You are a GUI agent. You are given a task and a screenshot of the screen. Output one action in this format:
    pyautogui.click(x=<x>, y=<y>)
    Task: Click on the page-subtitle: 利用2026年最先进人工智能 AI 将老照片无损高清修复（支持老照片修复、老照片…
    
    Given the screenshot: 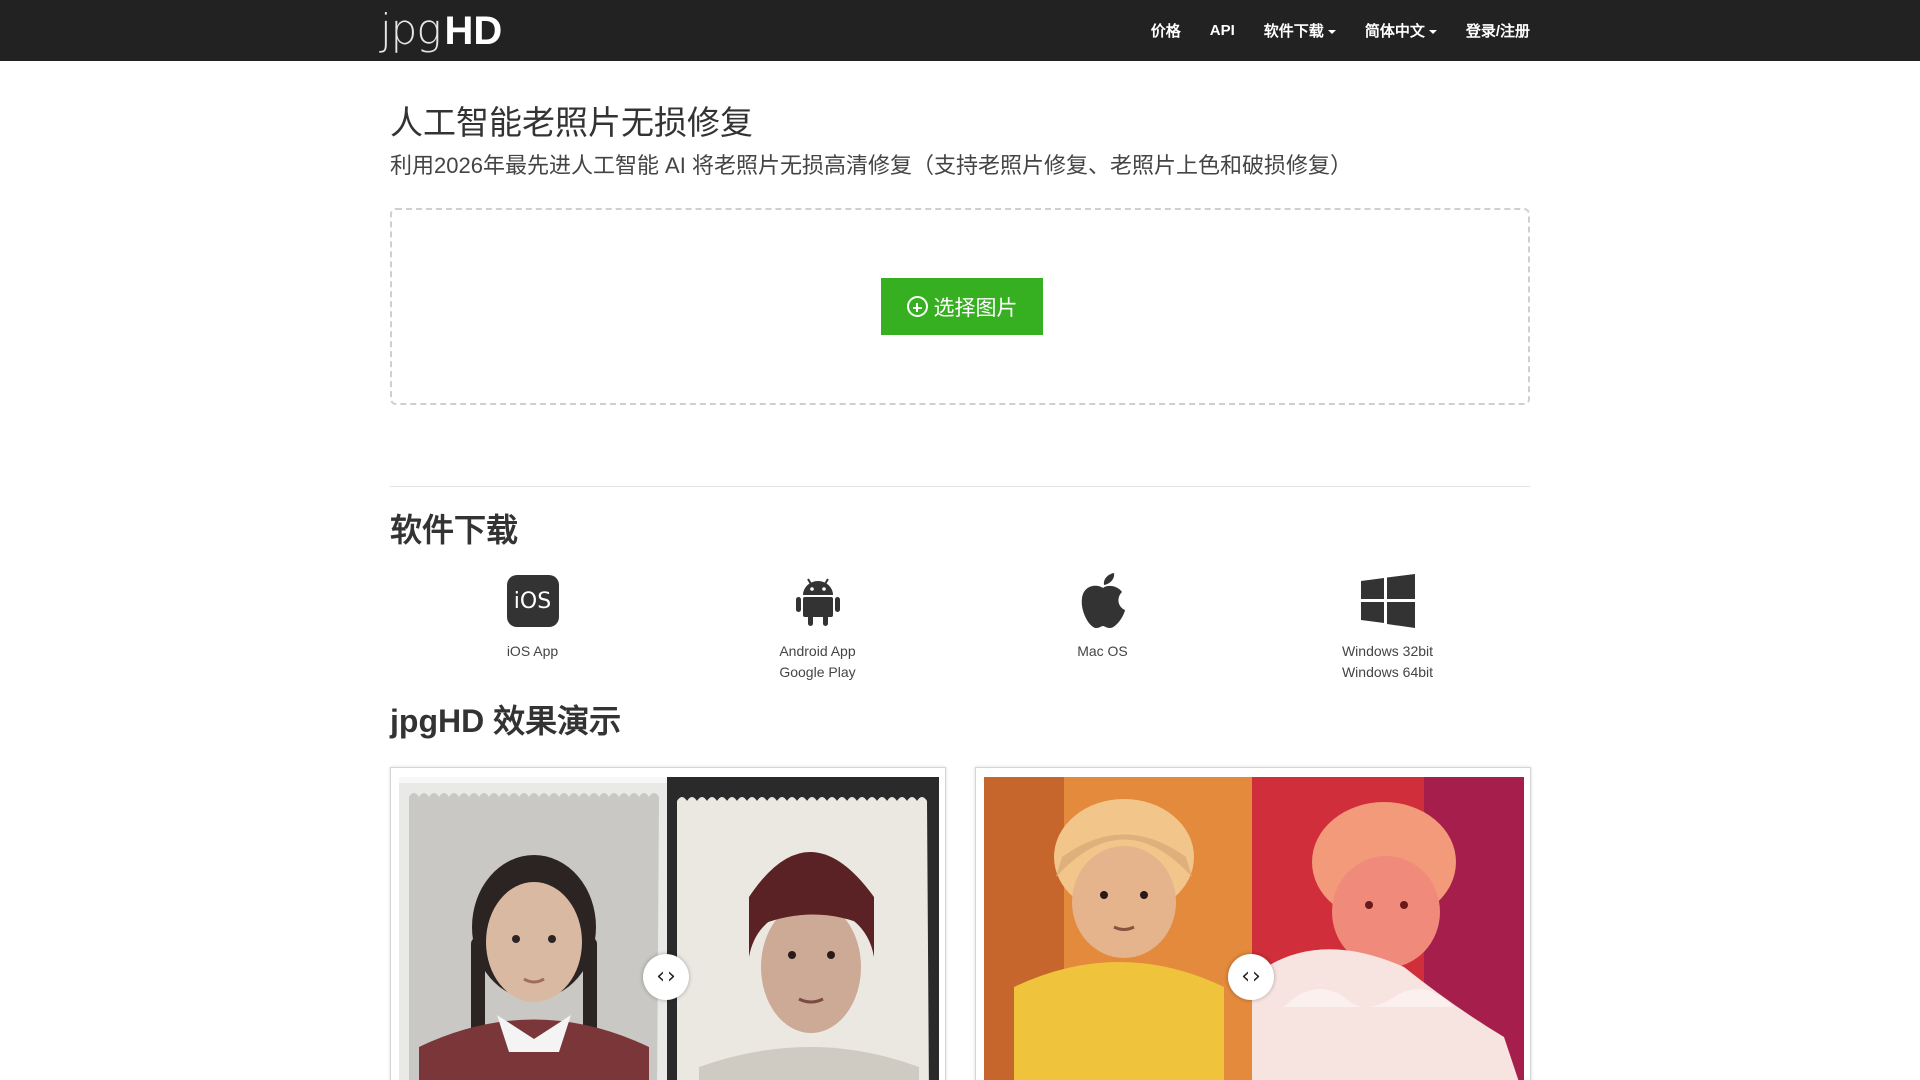 What is the action you would take?
    pyautogui.click(x=871, y=165)
    